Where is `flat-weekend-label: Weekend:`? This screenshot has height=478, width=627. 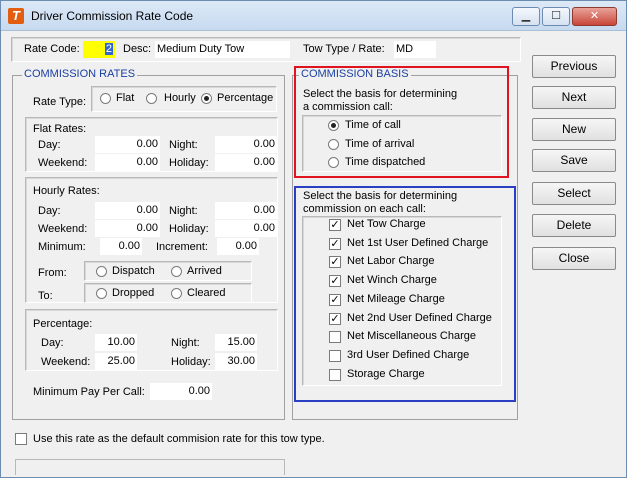 flat-weekend-label: Weekend: is located at coordinates (63, 163).